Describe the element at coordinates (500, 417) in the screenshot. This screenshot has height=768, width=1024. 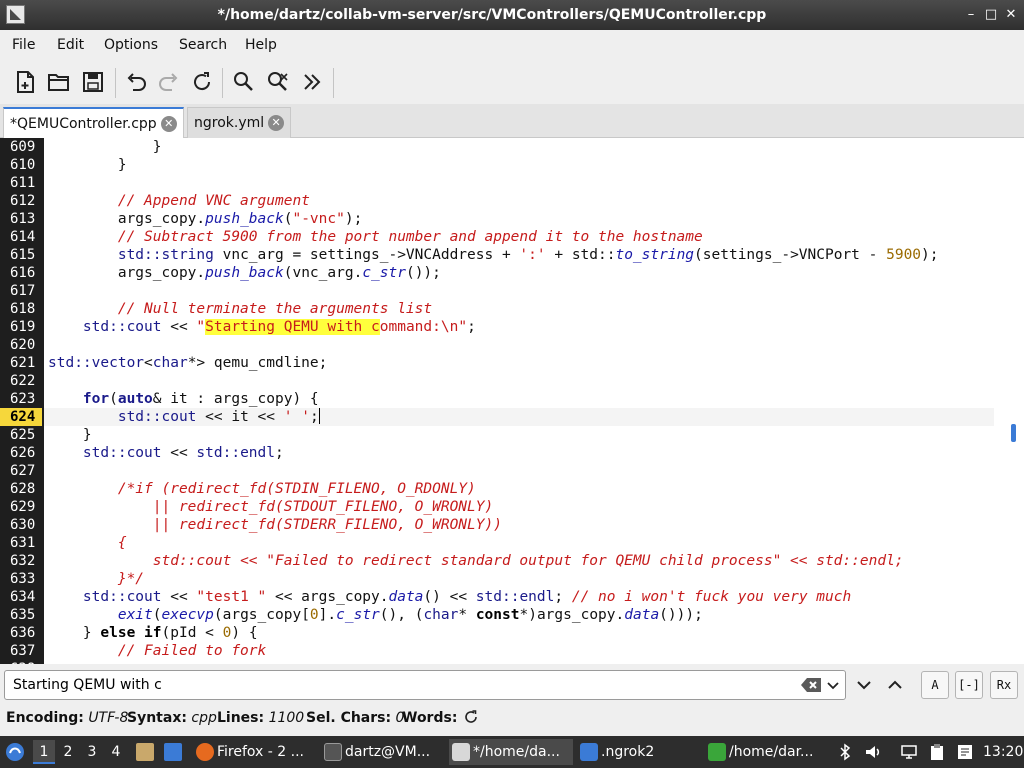
I see `code-line: 624 std::cout << it << ' ';` at that location.